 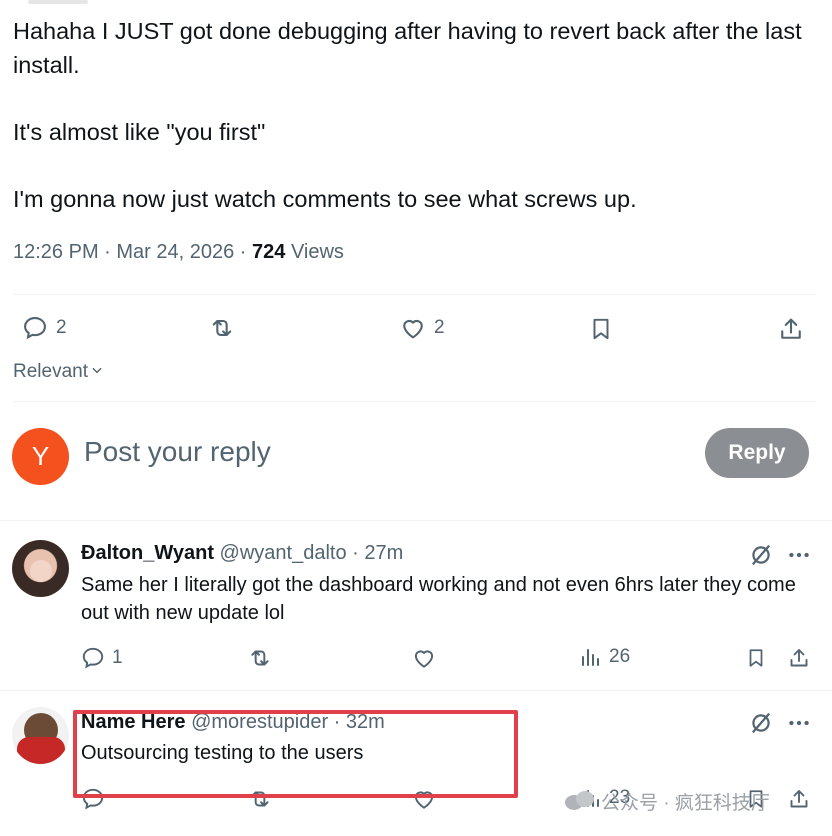 I want to click on reply-count: 2, so click(x=61, y=327).